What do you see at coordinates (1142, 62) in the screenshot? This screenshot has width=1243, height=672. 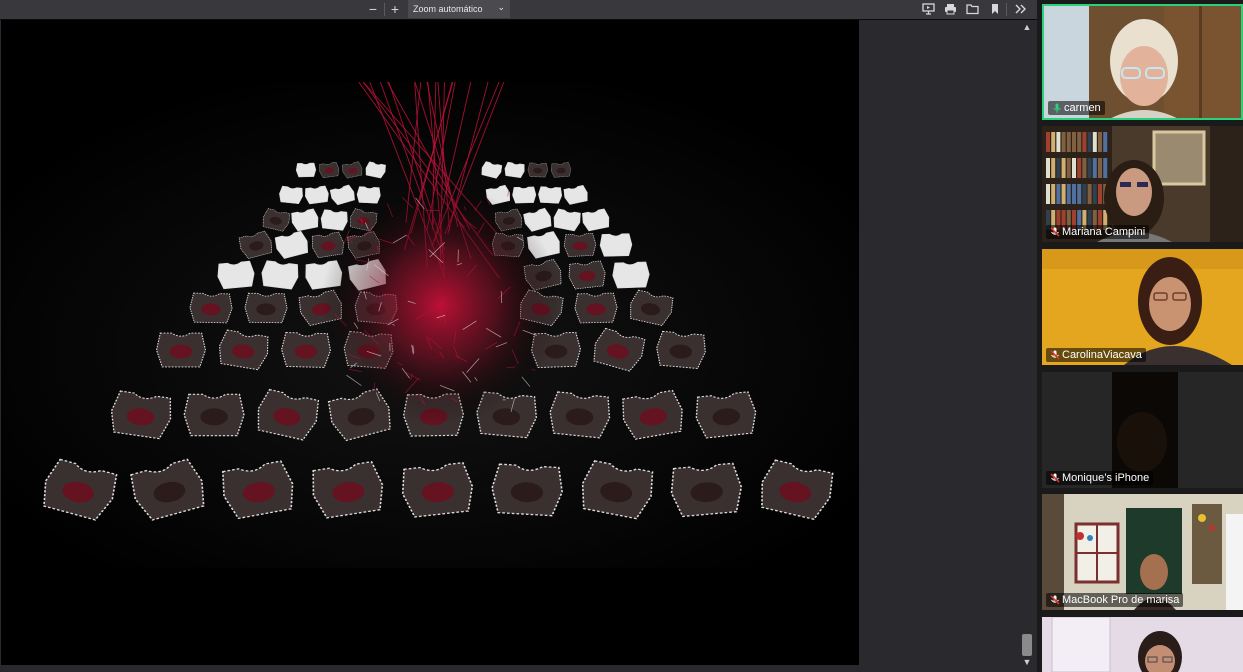 I see `participant-tile-carmen: carmen` at bounding box center [1142, 62].